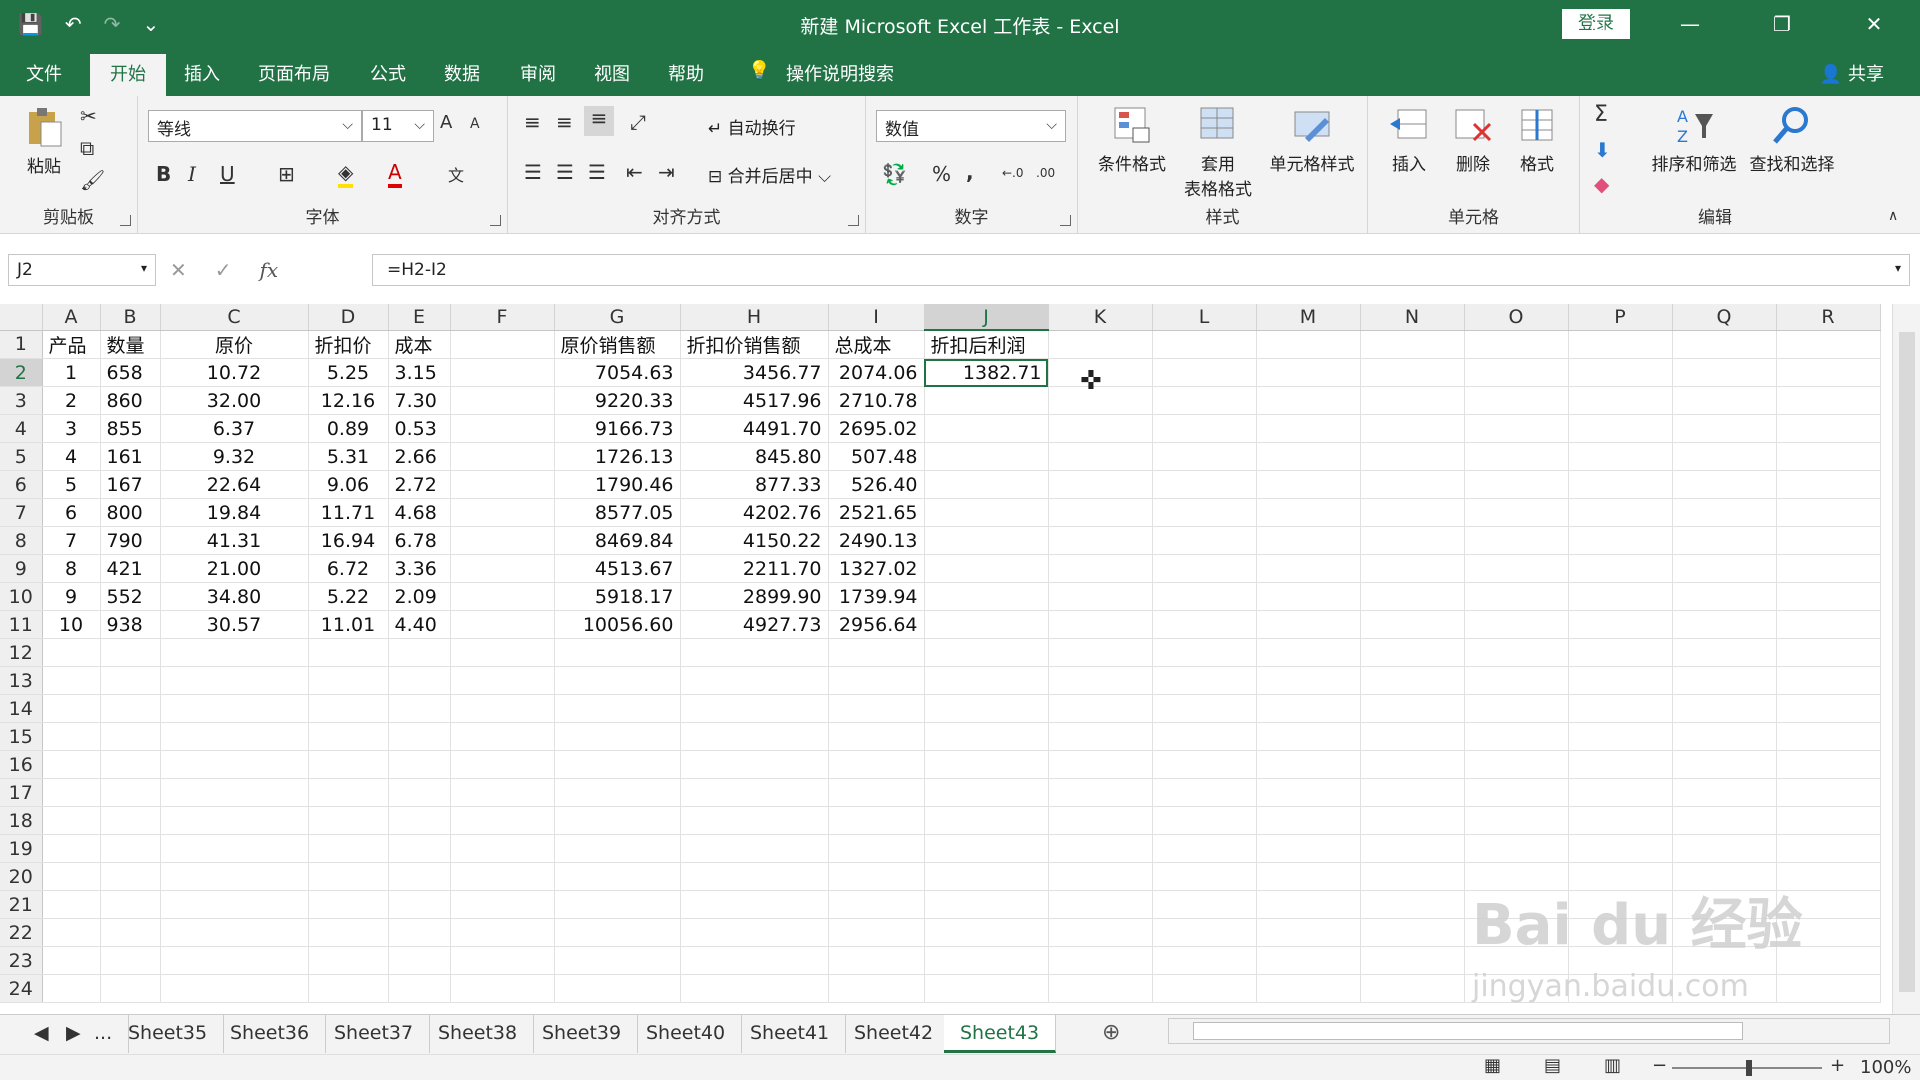 This screenshot has height=1080, width=1920. What do you see at coordinates (1694, 139) in the screenshot?
I see `sort-filter-button: AZ 排序和筛选` at bounding box center [1694, 139].